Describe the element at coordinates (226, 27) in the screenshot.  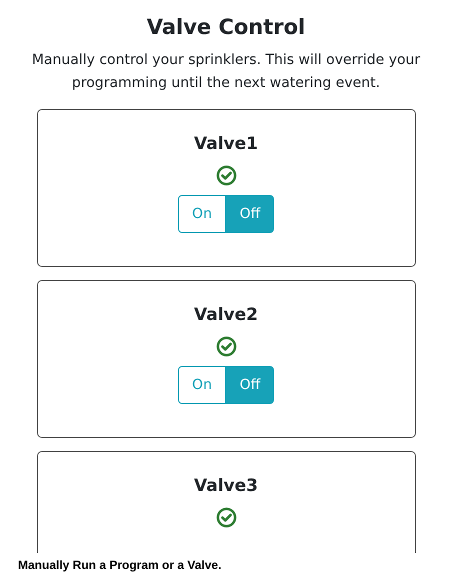
I see `page-title: Valve Control` at that location.